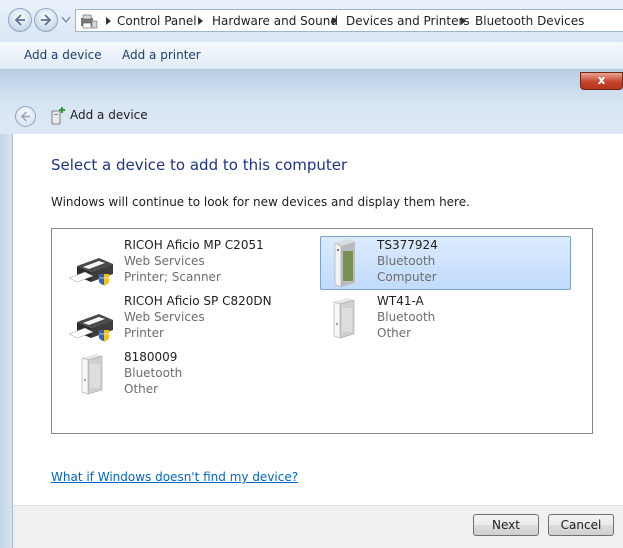  What do you see at coordinates (89, 21) in the screenshot?
I see `devices-printers-icon` at bounding box center [89, 21].